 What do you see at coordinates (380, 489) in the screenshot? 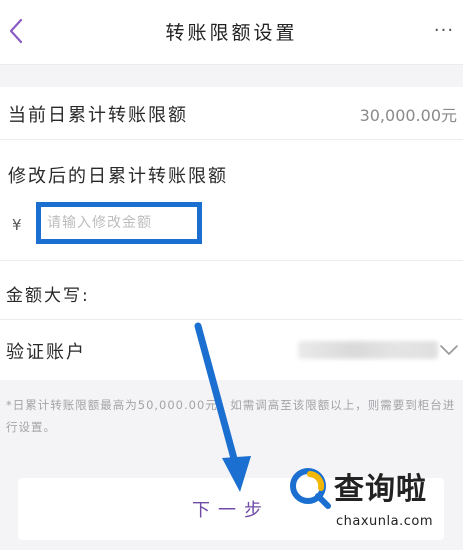
I see `watermark-text: 查询啦` at bounding box center [380, 489].